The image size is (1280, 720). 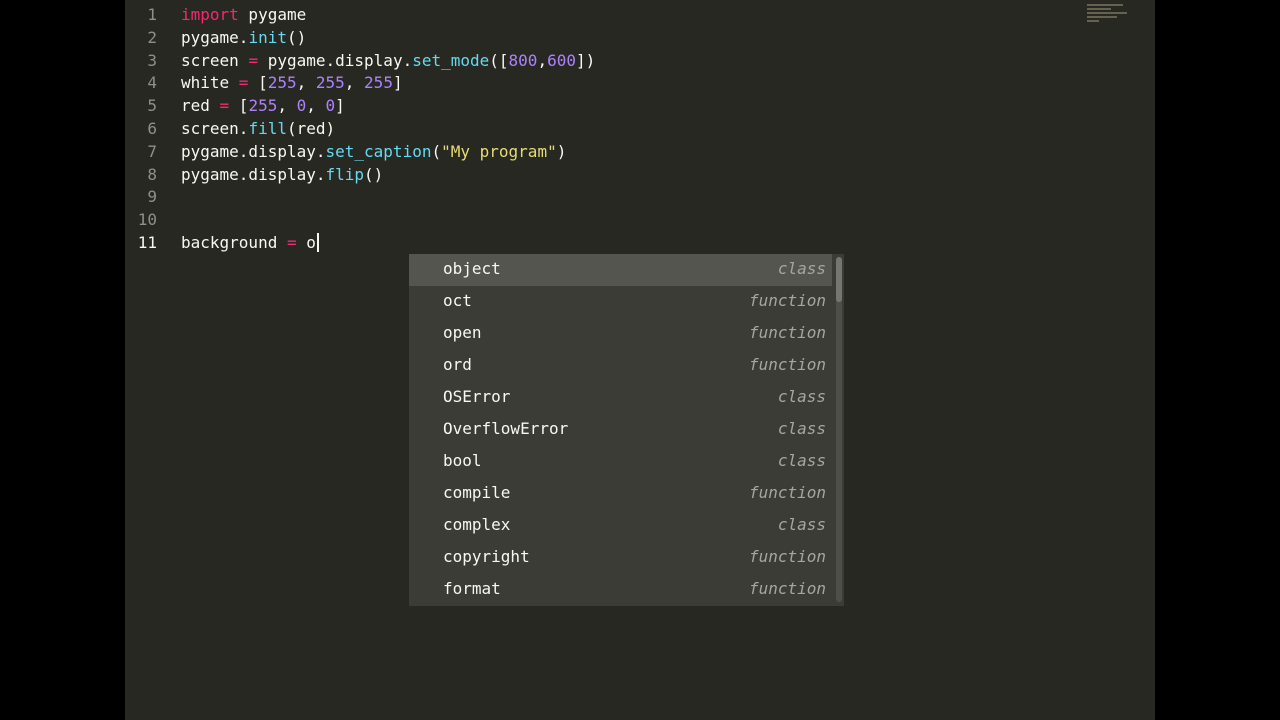 I want to click on autocomplete-item-name: object, so click(x=472, y=268).